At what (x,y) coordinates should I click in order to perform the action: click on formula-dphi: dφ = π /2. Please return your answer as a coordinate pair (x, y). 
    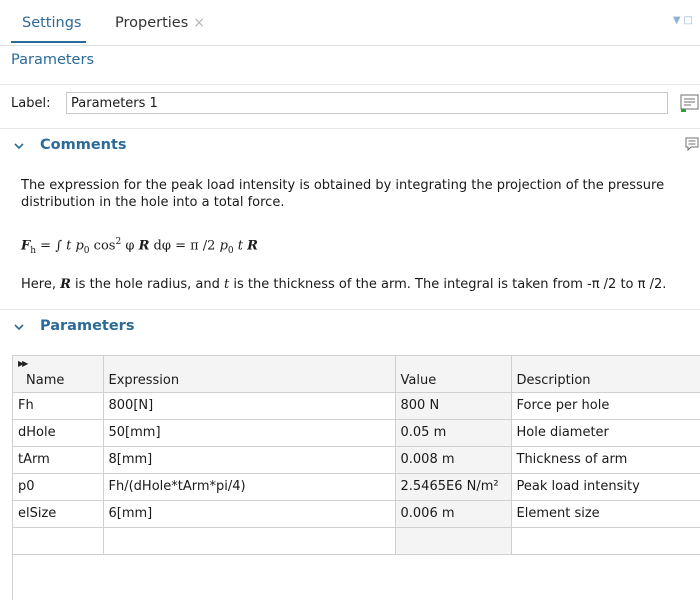
    Looking at the image, I should click on (184, 246).